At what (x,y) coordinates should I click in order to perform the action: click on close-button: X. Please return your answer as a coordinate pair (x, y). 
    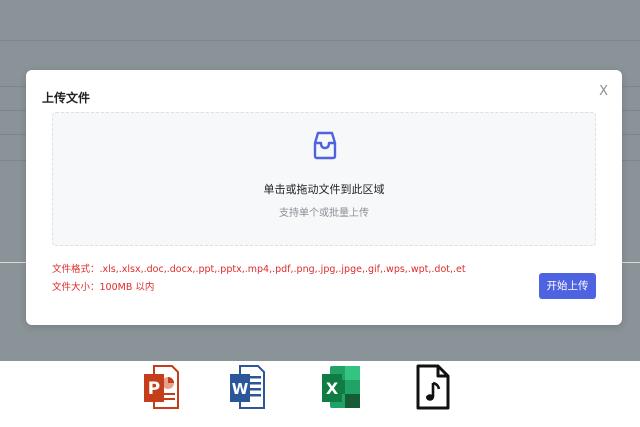
    Looking at the image, I should click on (603, 92).